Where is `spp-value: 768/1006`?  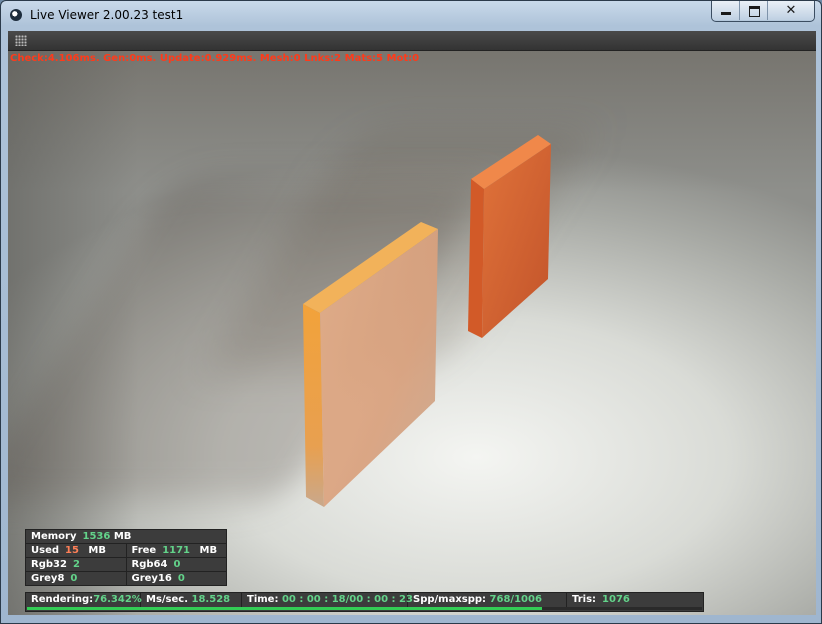 spp-value: 768/1006 is located at coordinates (515, 599).